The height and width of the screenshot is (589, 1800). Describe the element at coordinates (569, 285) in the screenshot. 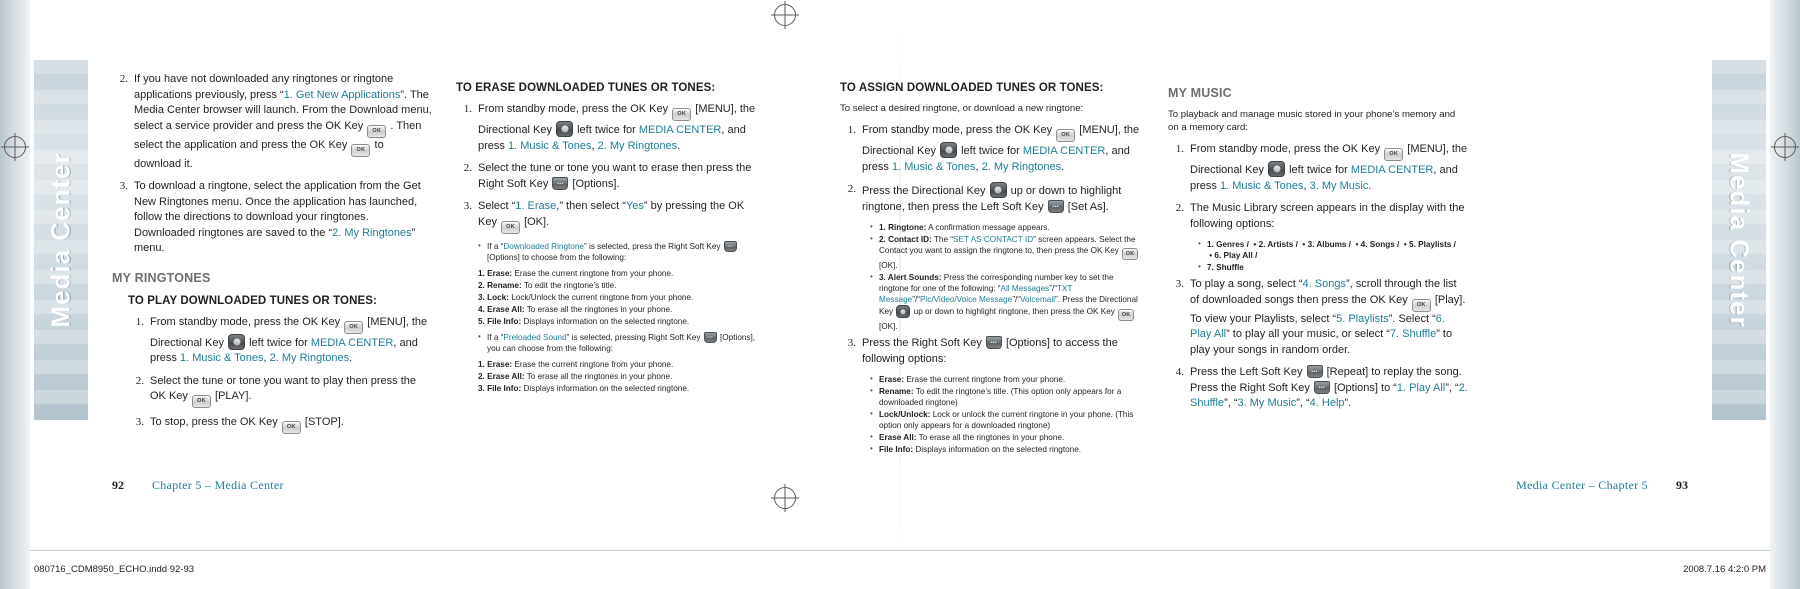

I see `definition-text: To edit the ringtone’s title.` at that location.